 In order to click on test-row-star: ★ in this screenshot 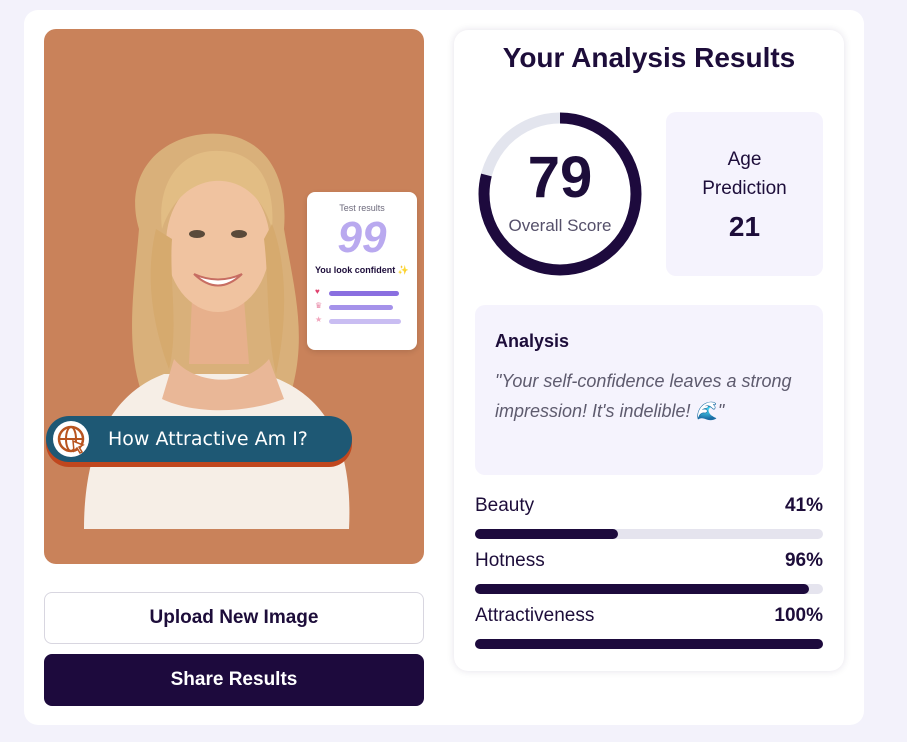, I will do `click(362, 320)`.